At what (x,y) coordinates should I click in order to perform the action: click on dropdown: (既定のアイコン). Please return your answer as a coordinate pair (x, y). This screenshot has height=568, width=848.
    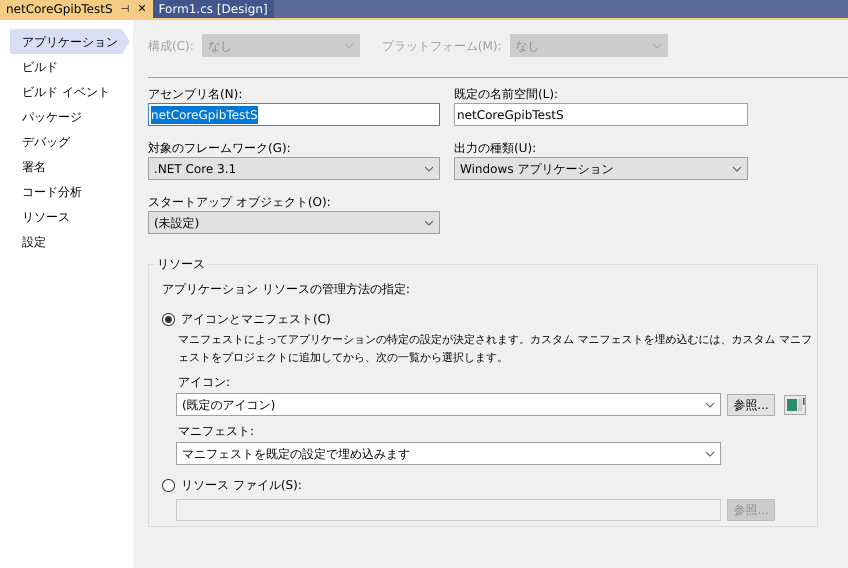
    Looking at the image, I should click on (448, 404).